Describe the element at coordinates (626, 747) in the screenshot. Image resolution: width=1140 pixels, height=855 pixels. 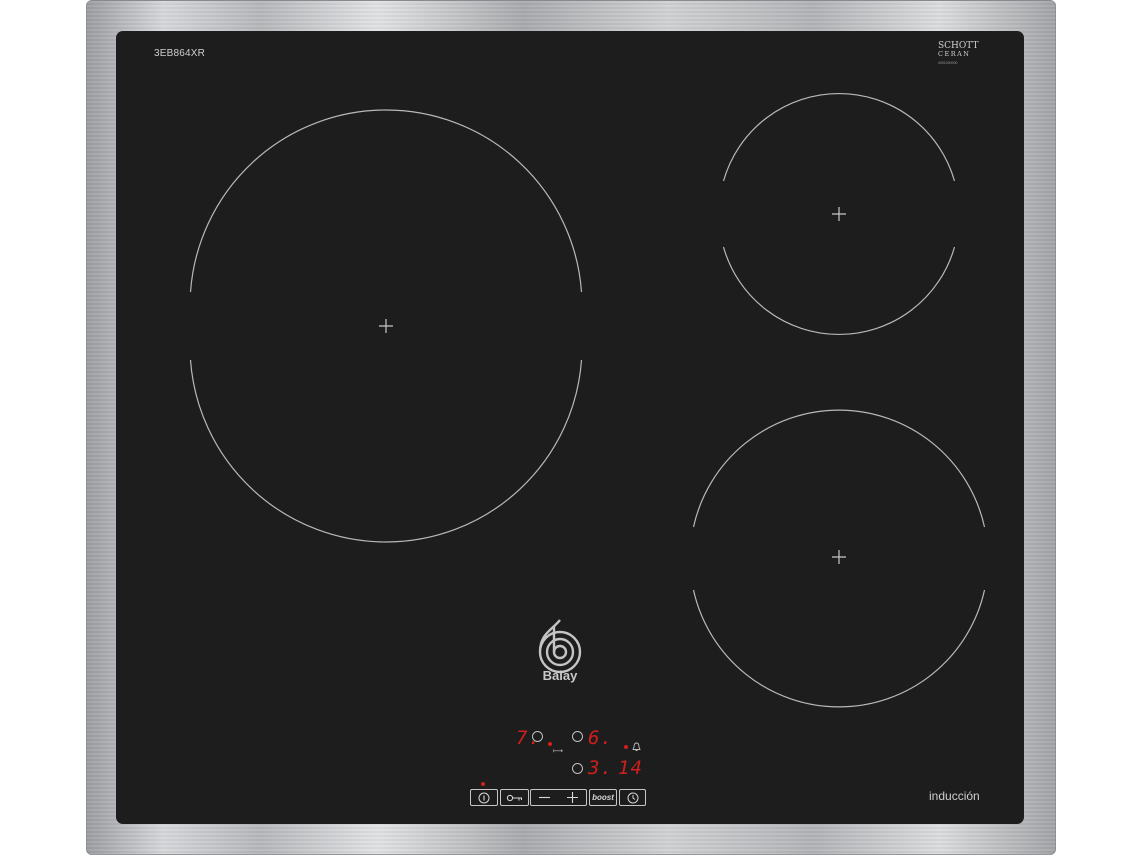
I see `timer-active-dot` at that location.